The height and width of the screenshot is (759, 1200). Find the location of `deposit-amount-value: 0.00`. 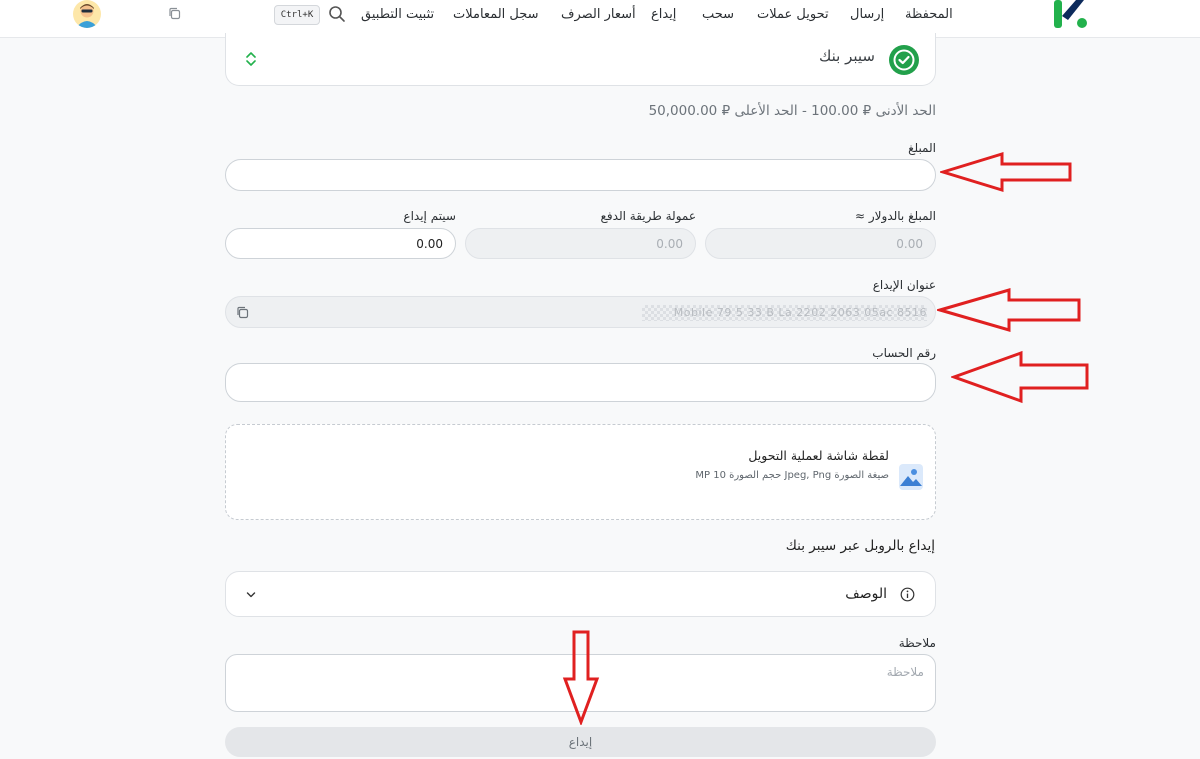

deposit-amount-value: 0.00 is located at coordinates (429, 244).